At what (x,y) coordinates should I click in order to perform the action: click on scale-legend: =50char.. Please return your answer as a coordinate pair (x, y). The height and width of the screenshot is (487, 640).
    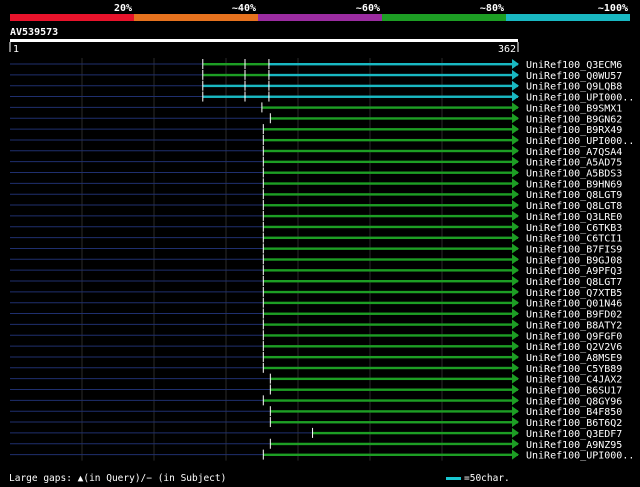
    Looking at the image, I should click on (478, 478).